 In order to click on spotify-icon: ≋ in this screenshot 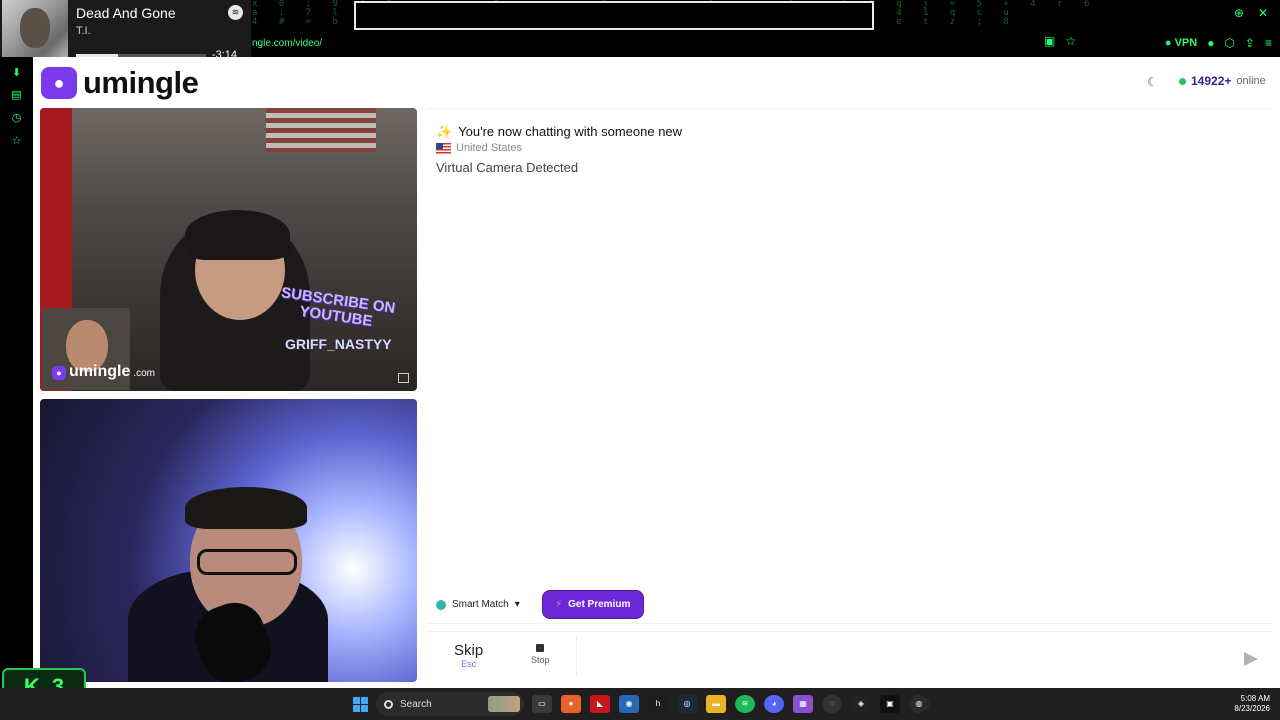, I will do `click(235, 12)`.